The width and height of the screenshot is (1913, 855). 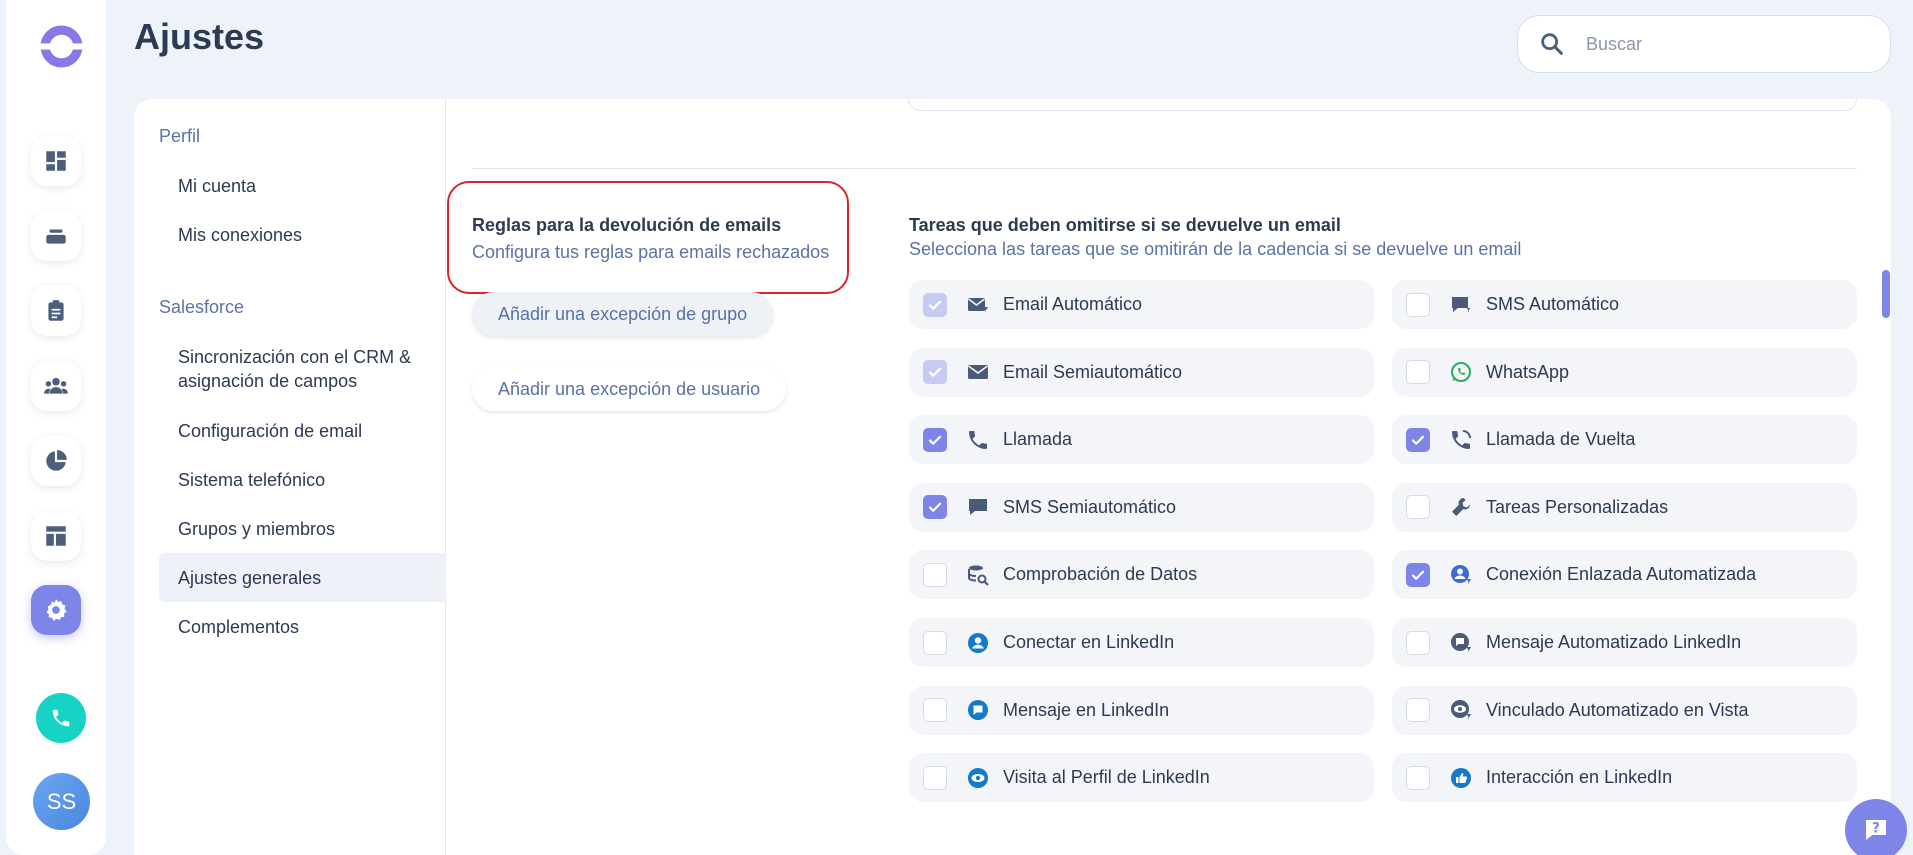 I want to click on scrollbar-thumb, so click(x=1886, y=294).